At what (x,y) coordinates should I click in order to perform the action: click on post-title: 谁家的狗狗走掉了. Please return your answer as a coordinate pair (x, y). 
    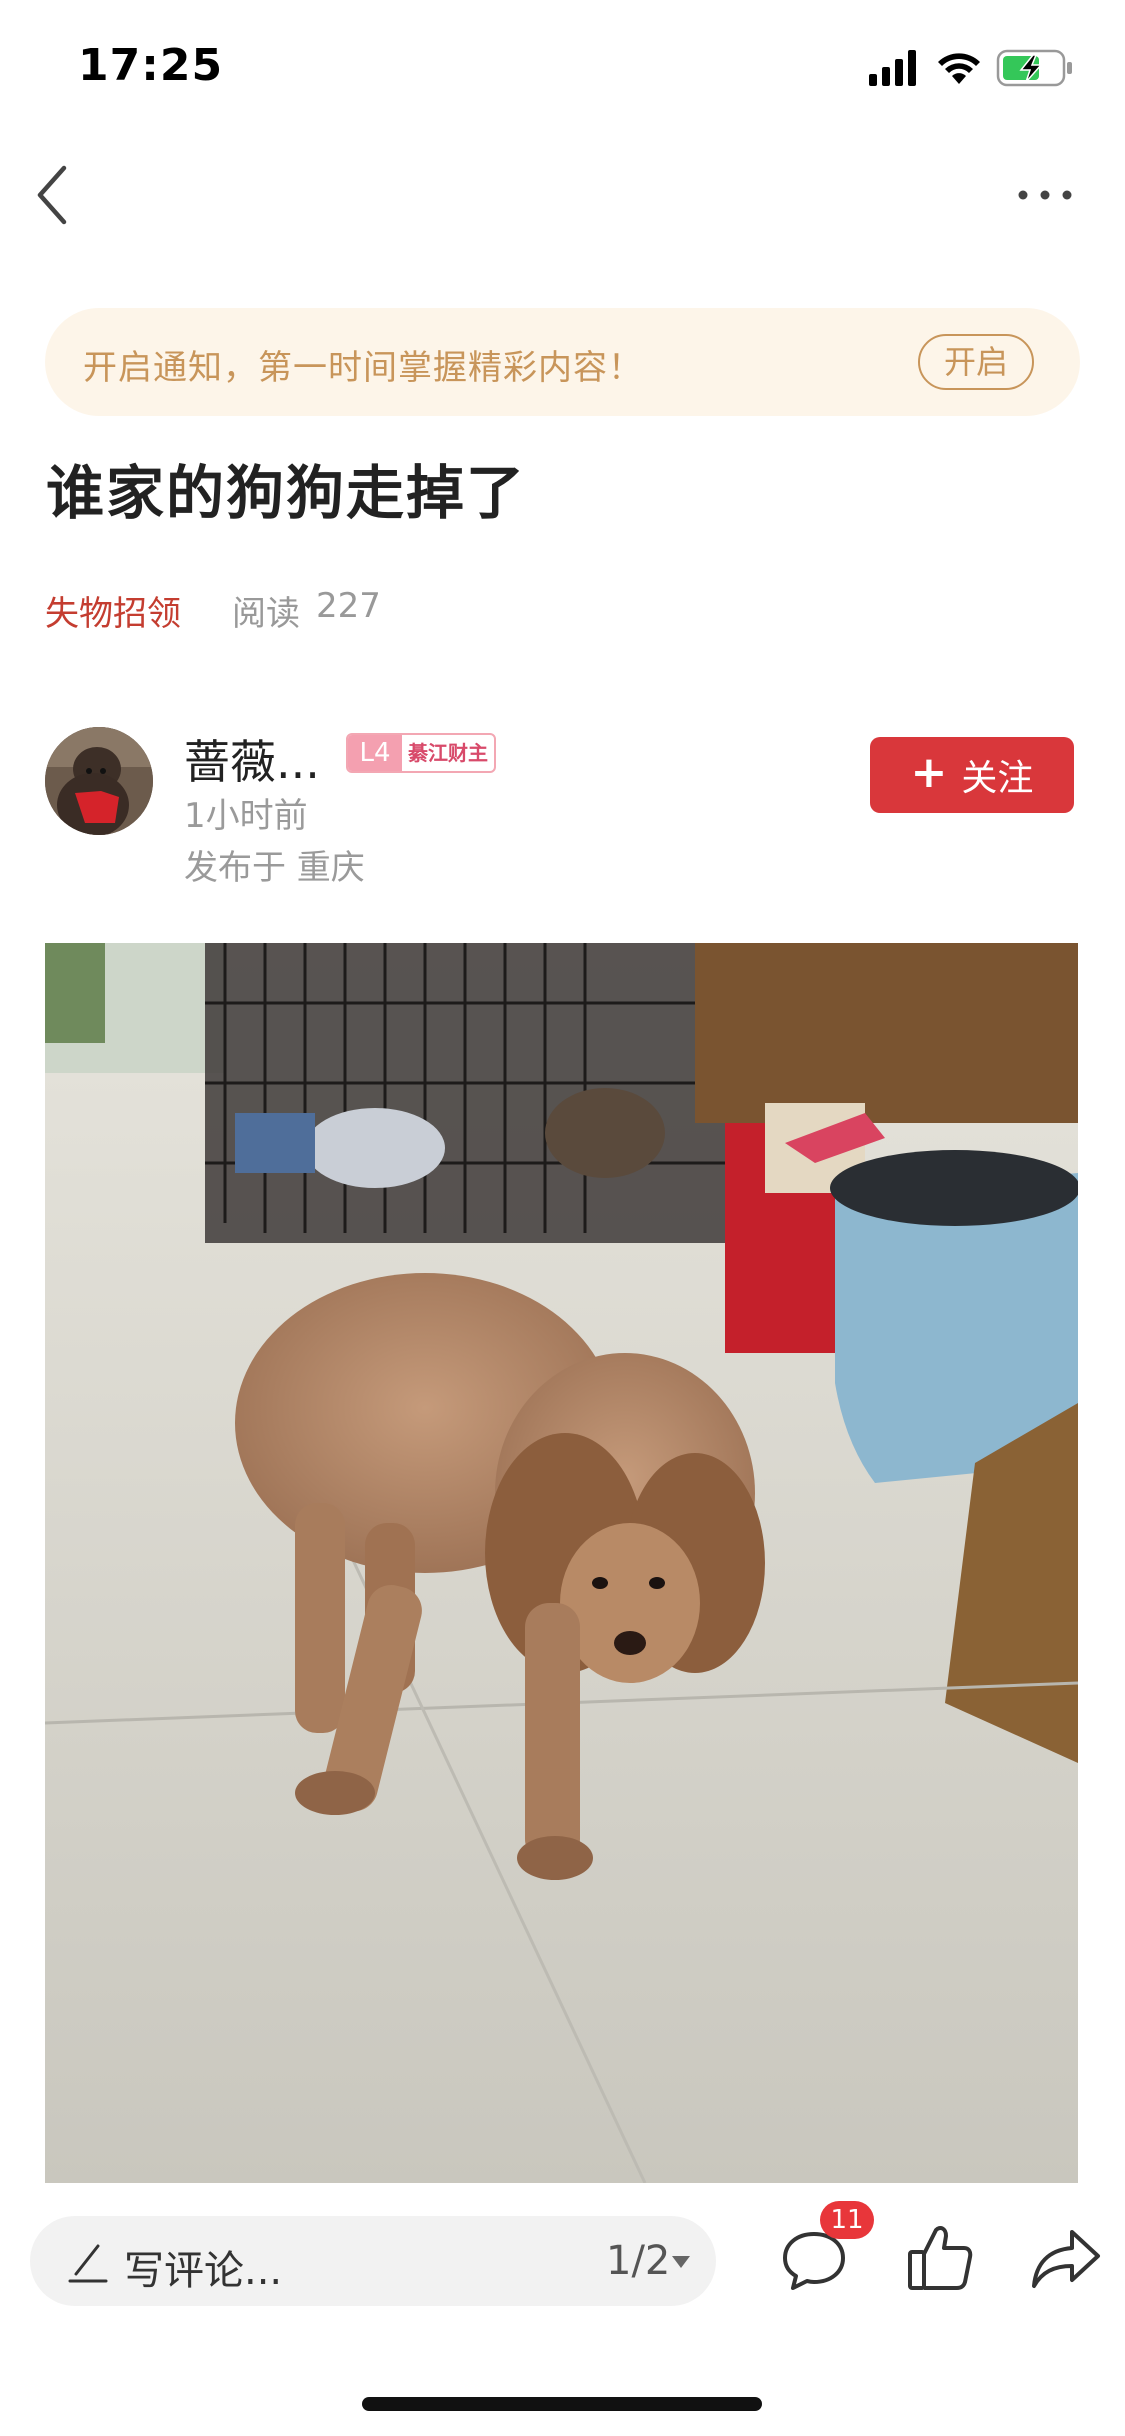
    Looking at the image, I should click on (286, 493).